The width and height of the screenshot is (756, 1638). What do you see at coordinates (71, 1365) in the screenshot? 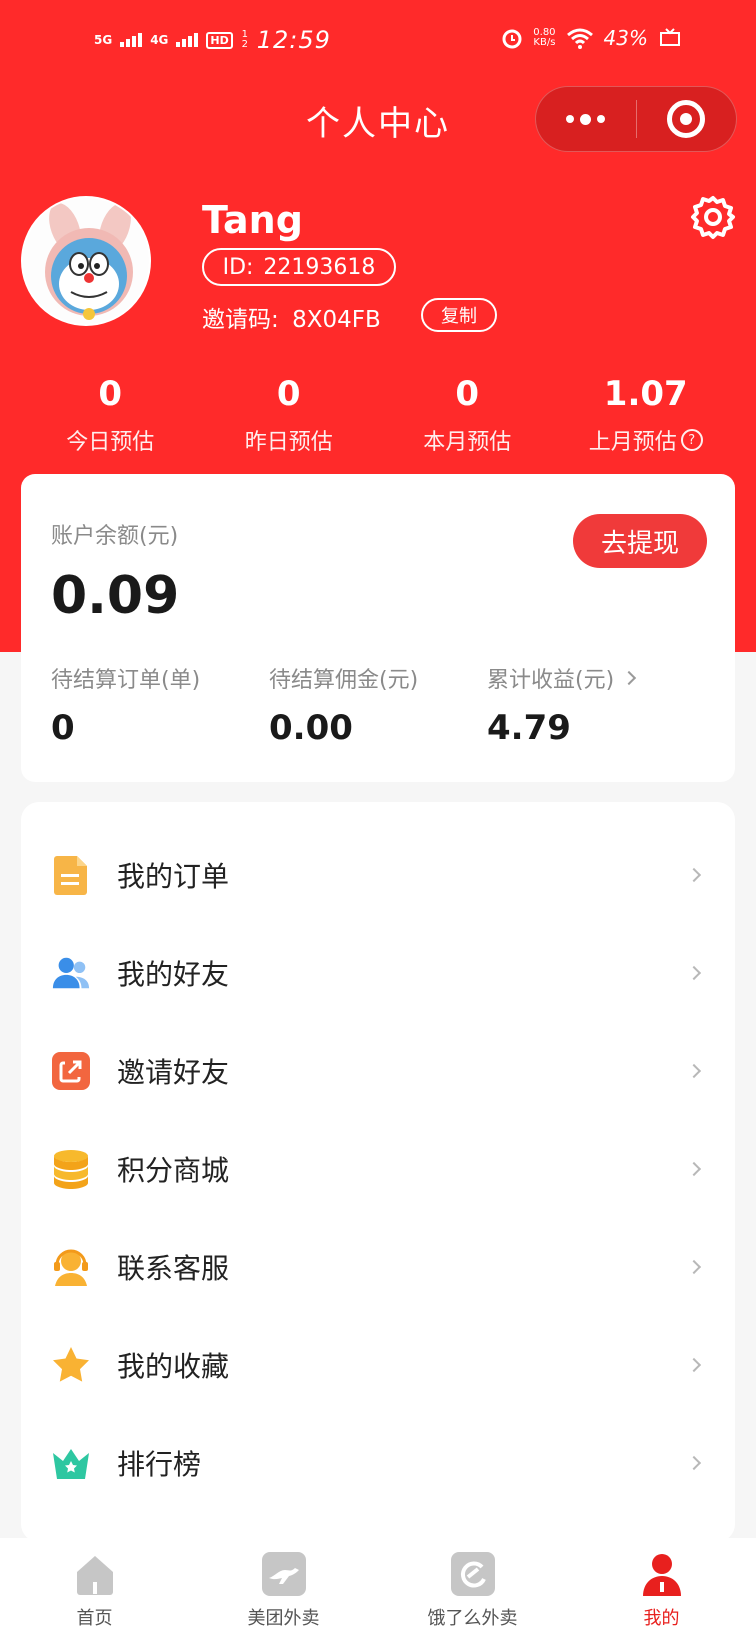
I see `star-icon` at bounding box center [71, 1365].